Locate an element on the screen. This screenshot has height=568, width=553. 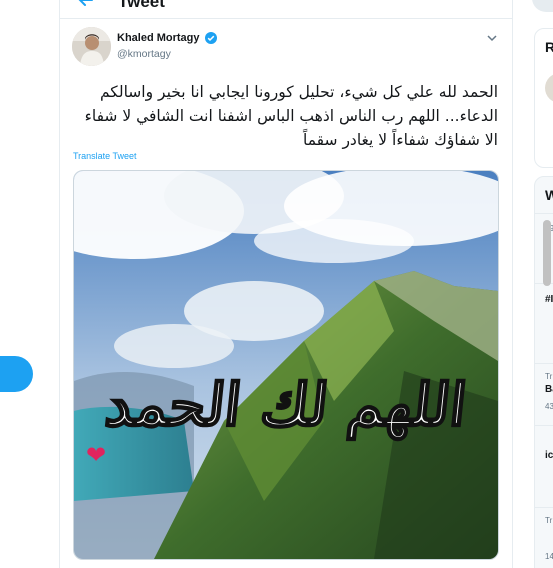
trend-count: 14 is located at coordinates (549, 556).